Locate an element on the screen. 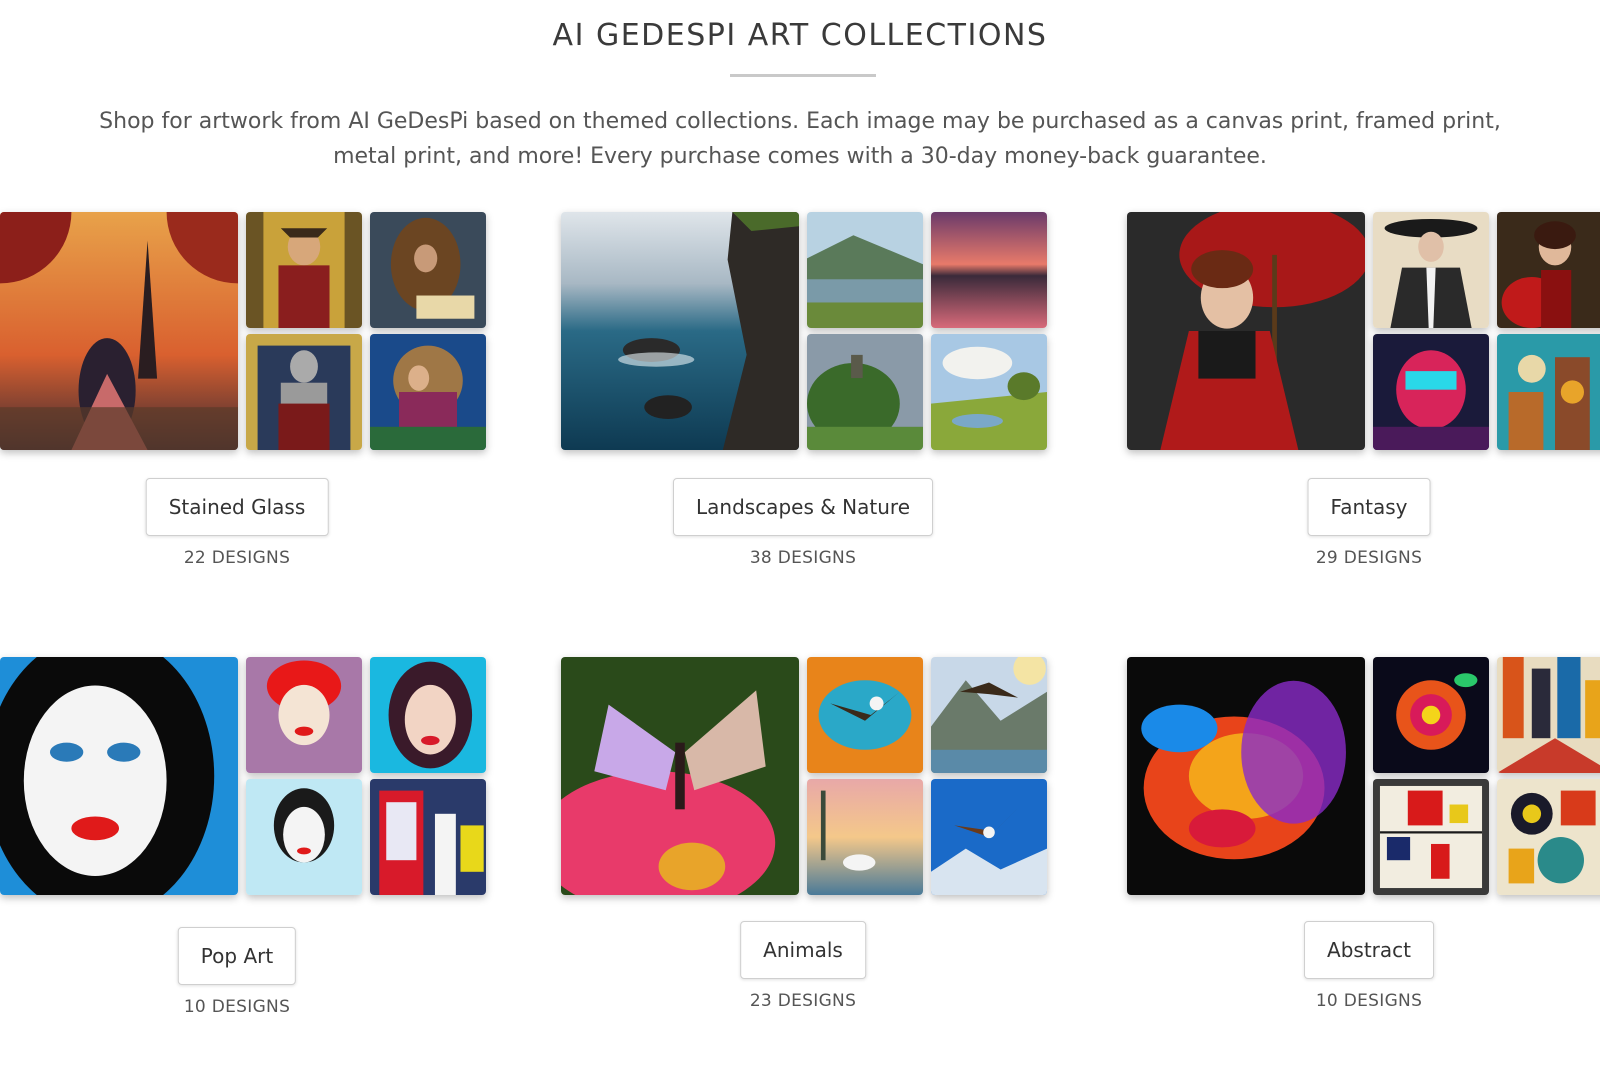 This screenshot has width=1600, height=1066. collection-abstract: Abstract 10 DESIGNS is located at coordinates (1363, 842).